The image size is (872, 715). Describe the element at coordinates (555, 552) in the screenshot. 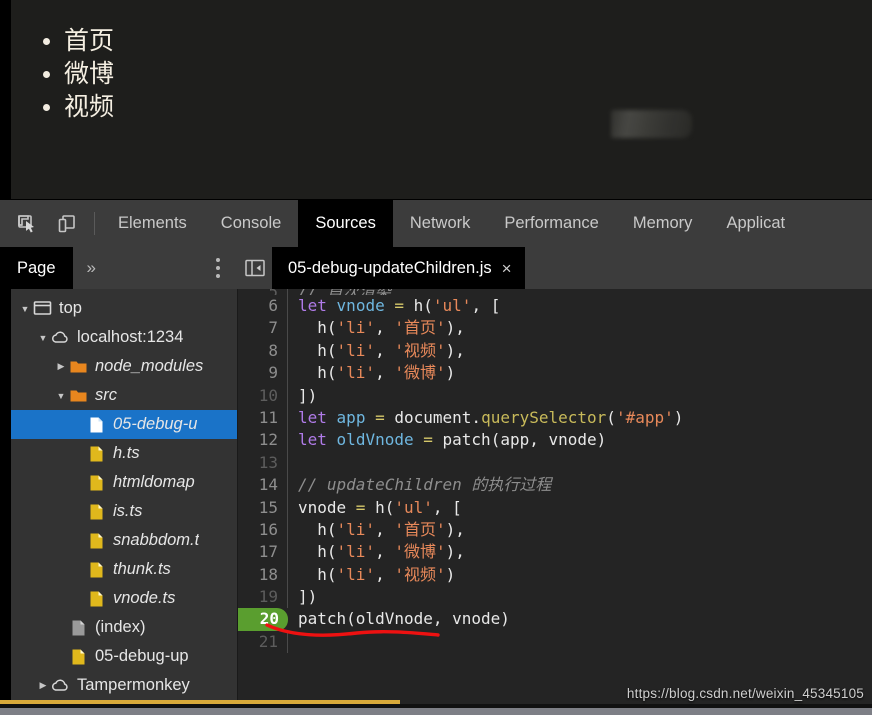

I see `code-line: 17 h('li', '微博'),` at that location.